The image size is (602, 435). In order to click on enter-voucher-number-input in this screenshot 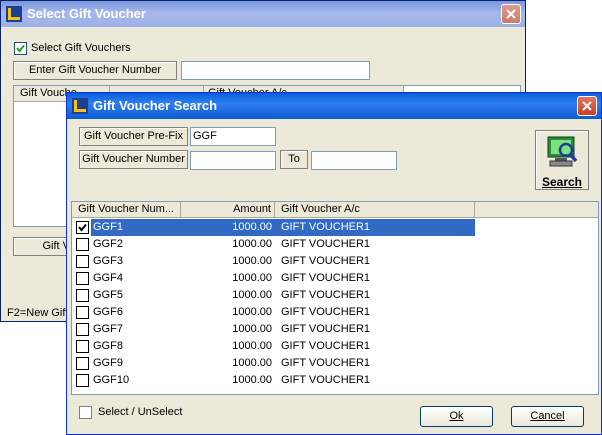, I will do `click(275, 70)`.